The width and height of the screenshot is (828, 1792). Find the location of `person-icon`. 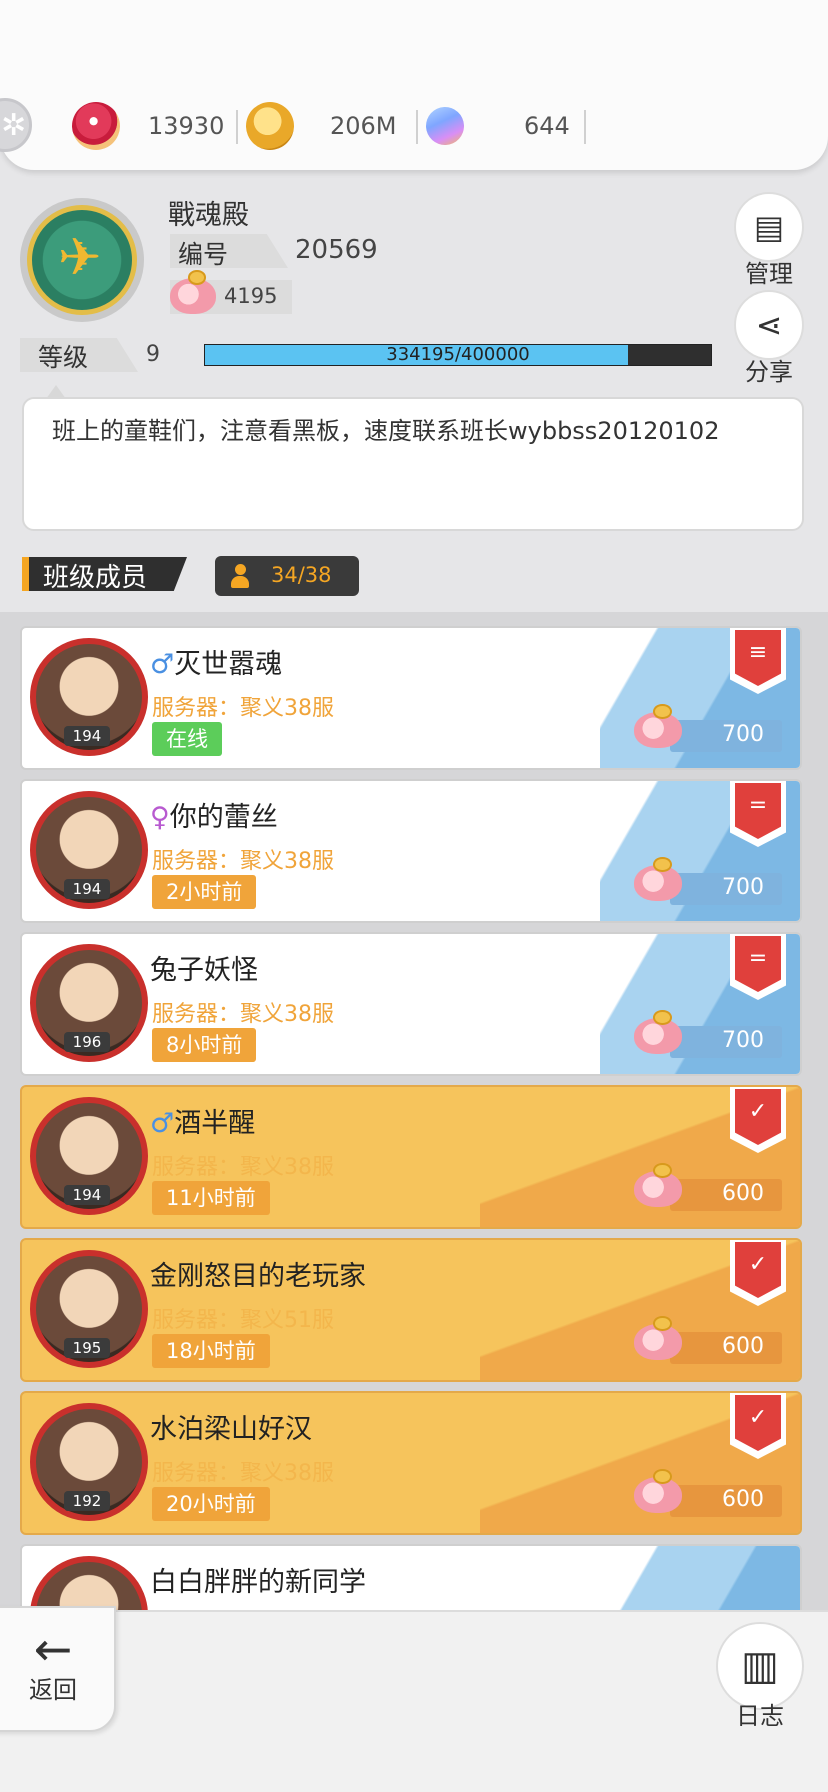

person-icon is located at coordinates (240, 576).